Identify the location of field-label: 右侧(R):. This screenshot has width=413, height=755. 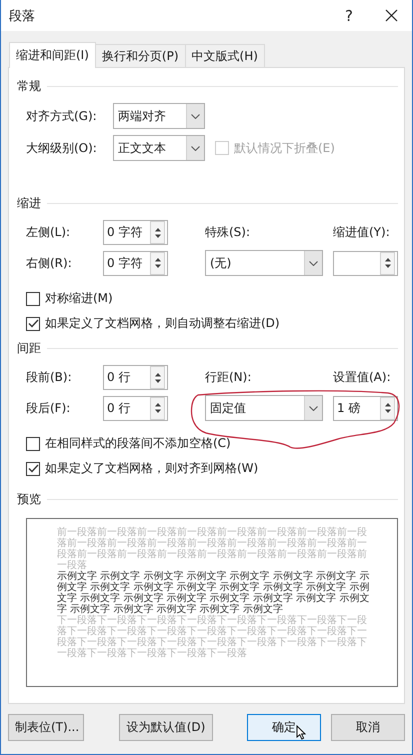
(49, 263).